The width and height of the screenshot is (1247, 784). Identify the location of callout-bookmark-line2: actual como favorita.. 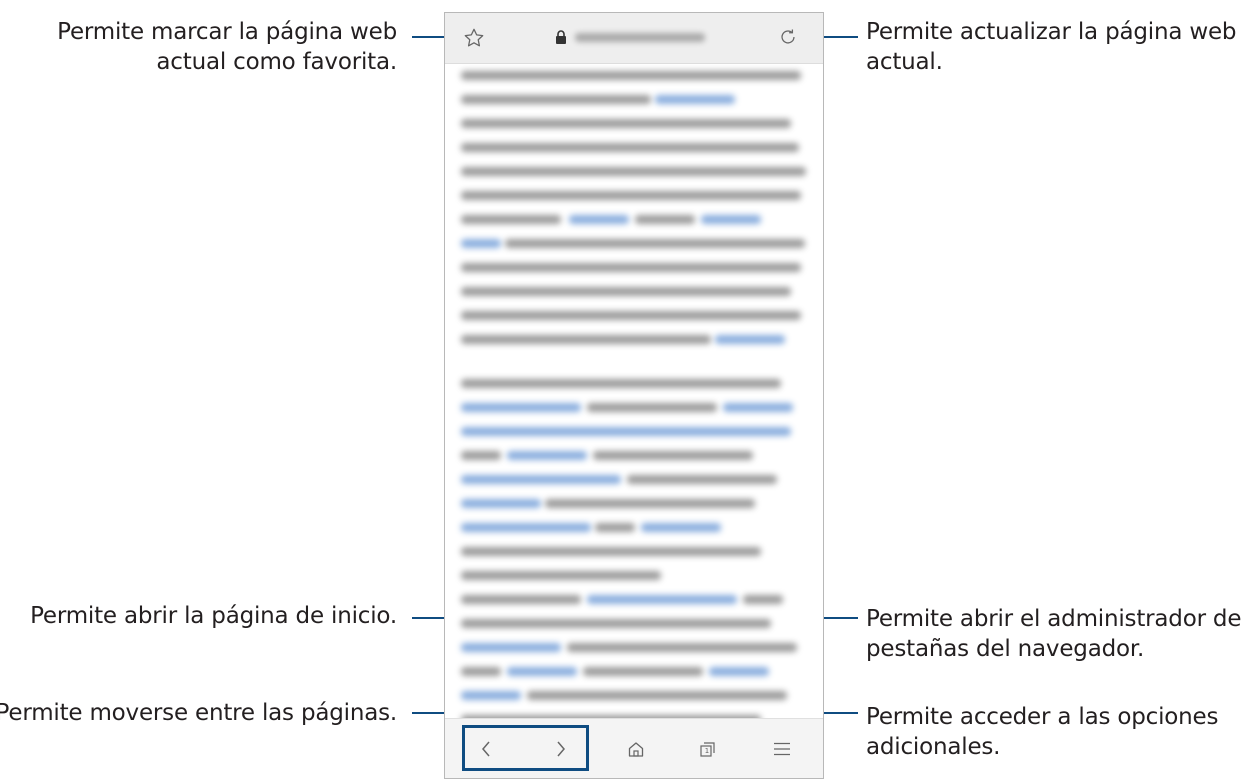
(276, 62).